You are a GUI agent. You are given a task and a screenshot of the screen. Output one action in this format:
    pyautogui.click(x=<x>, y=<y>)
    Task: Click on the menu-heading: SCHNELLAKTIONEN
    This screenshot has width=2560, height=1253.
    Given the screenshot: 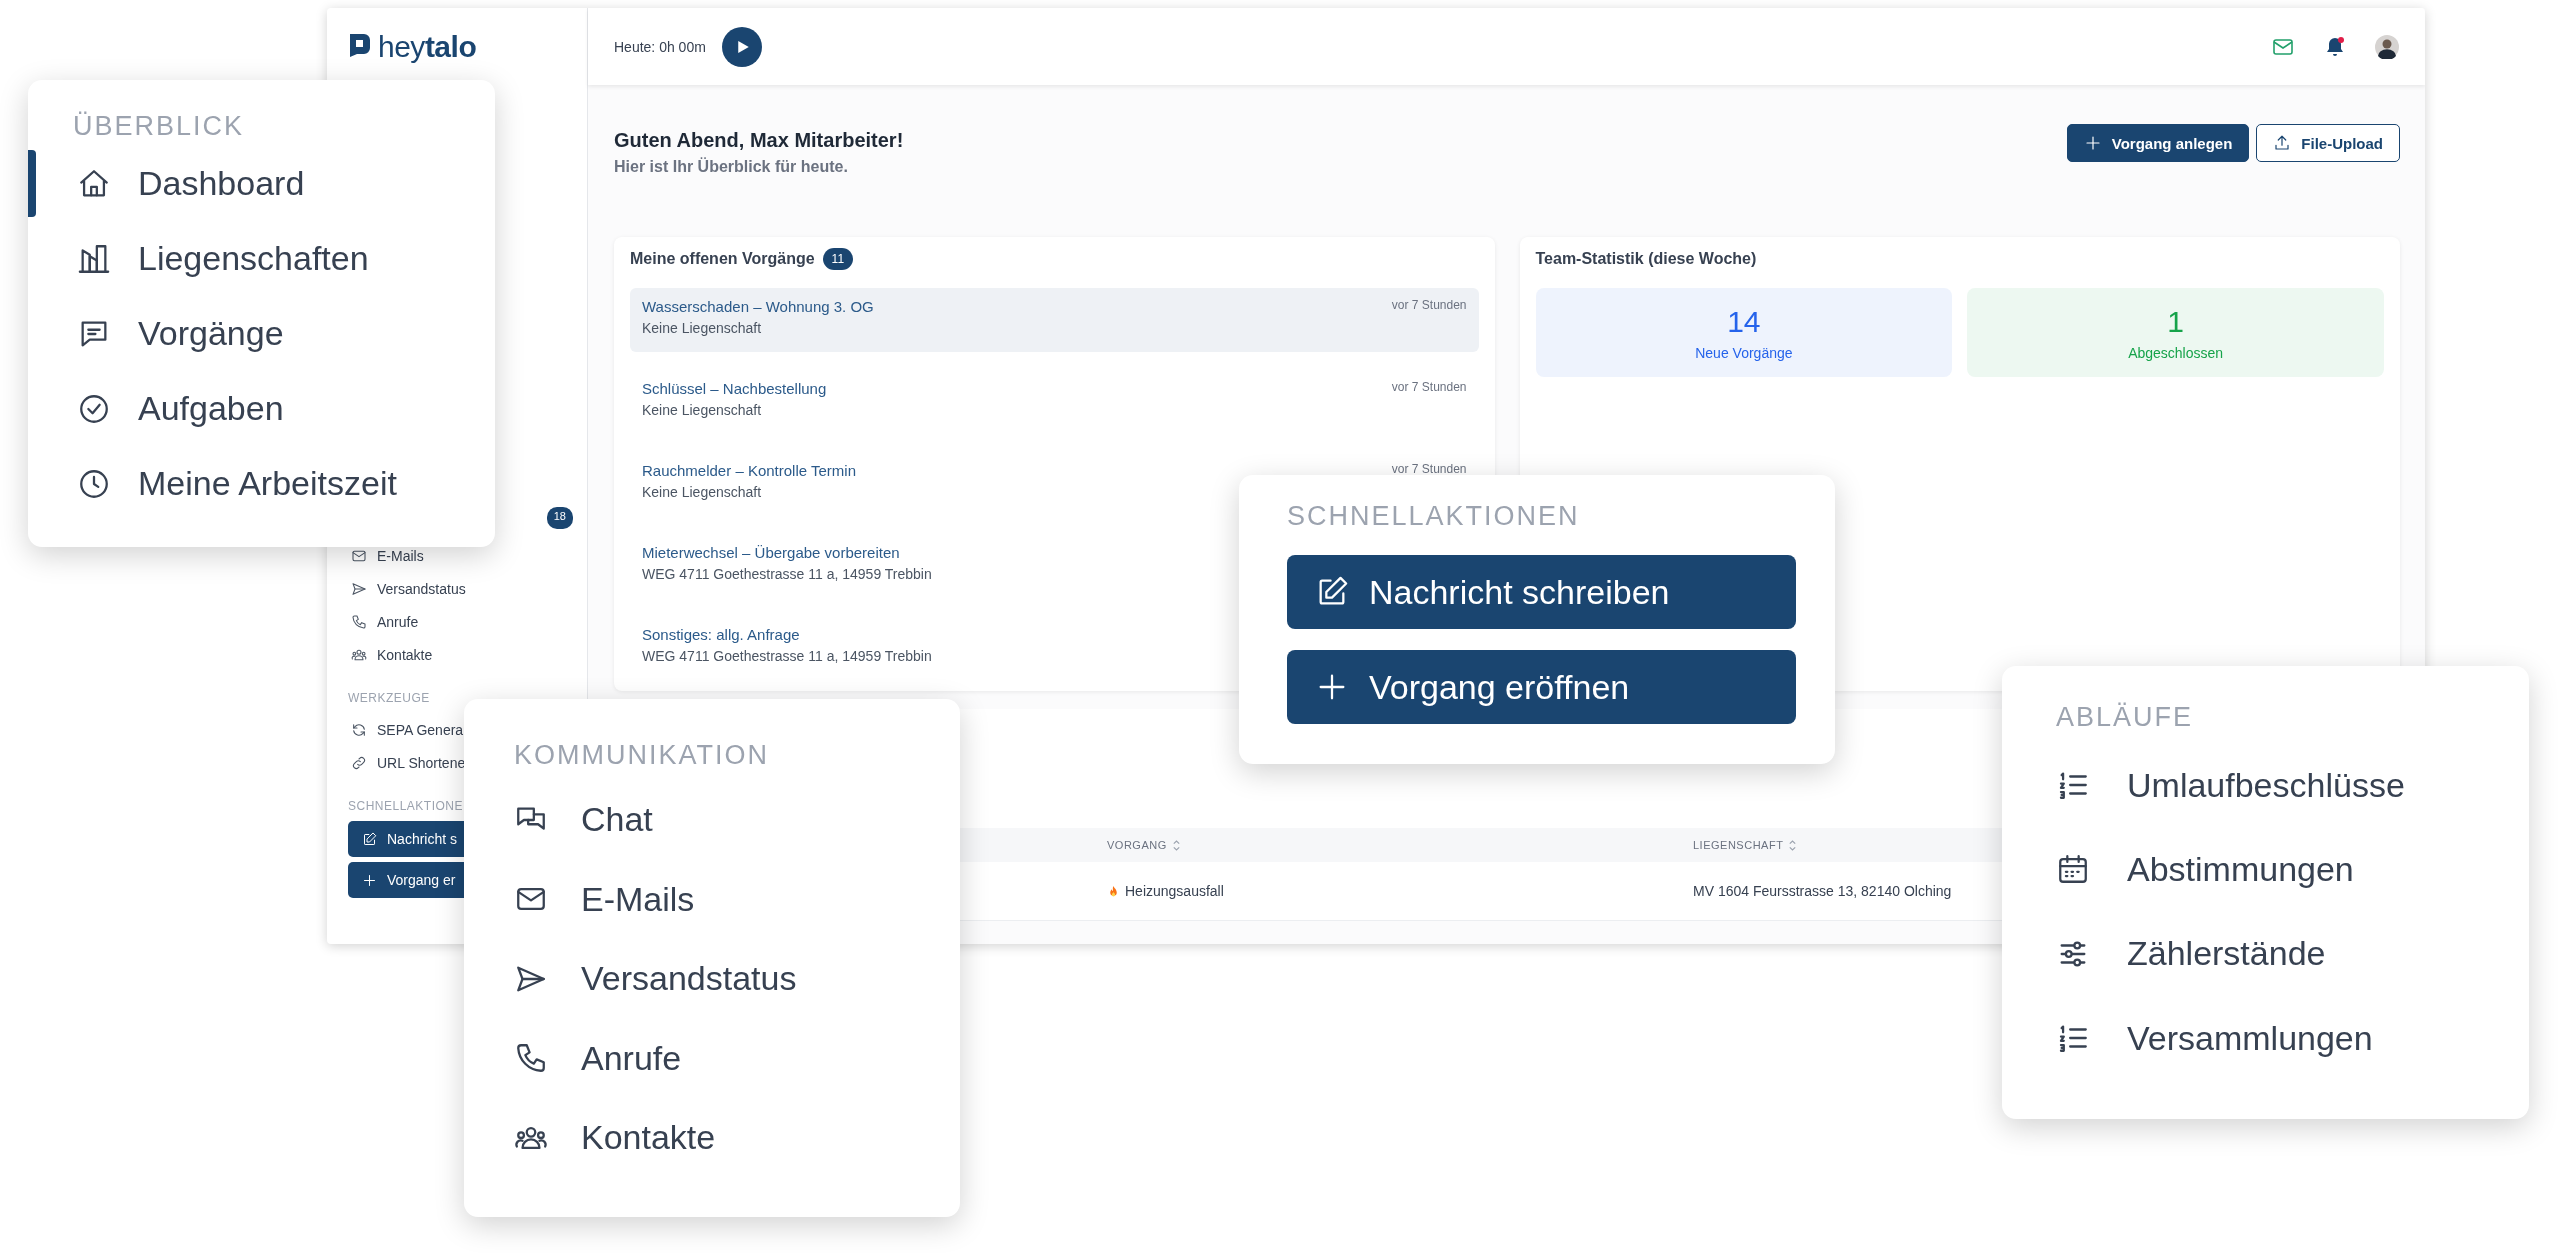 What is the action you would take?
    pyautogui.click(x=1434, y=516)
    